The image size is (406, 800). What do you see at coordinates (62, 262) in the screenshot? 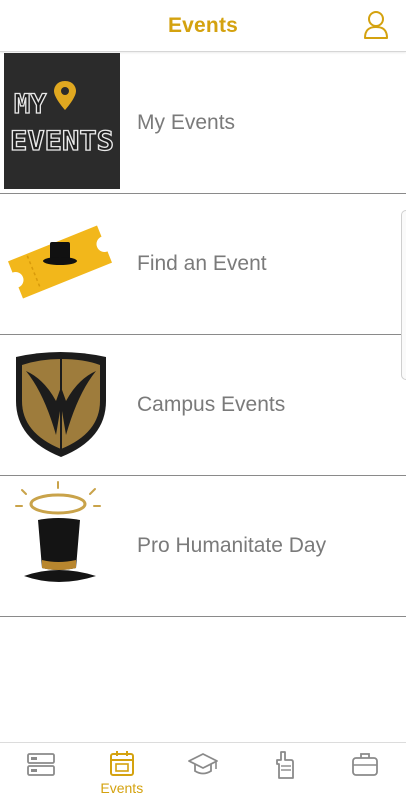
I see `ticket-icon` at bounding box center [62, 262].